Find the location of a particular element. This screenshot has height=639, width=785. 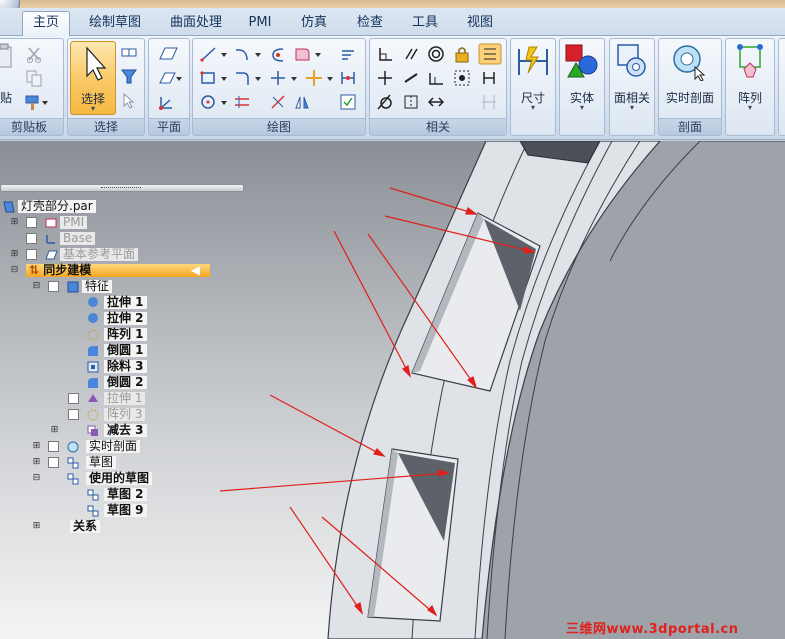

paste-icon is located at coordinates (6, 55).